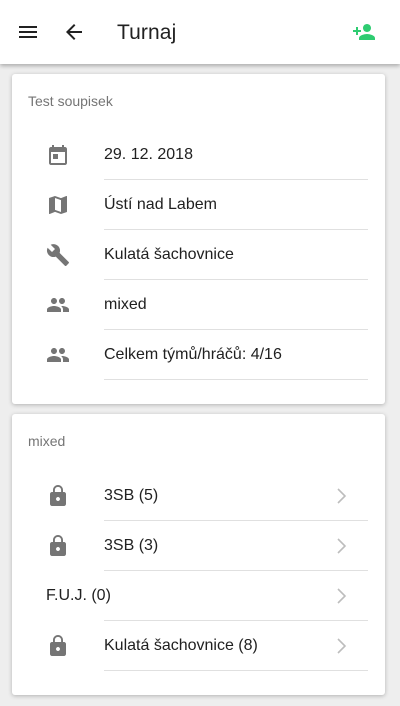 Image resolution: width=400 pixels, height=706 pixels. I want to click on date-text: 29. 12. 2018, so click(148, 154).